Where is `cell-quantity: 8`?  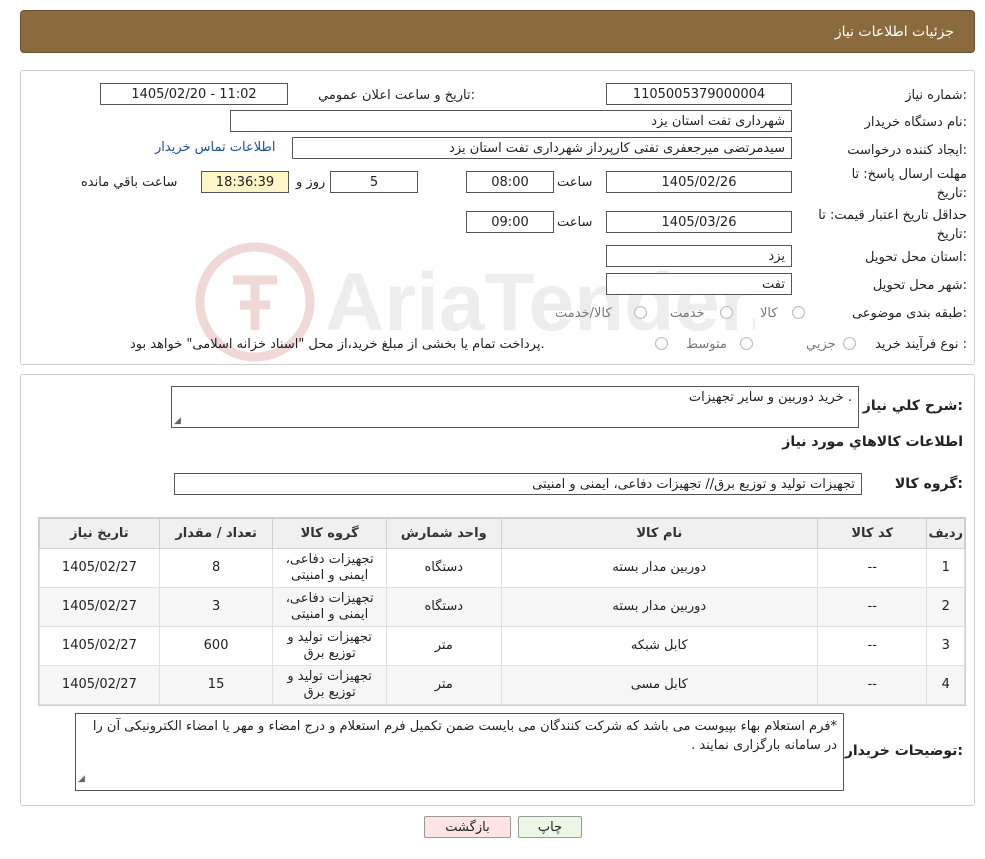
cell-quantity: 8 is located at coordinates (216, 568).